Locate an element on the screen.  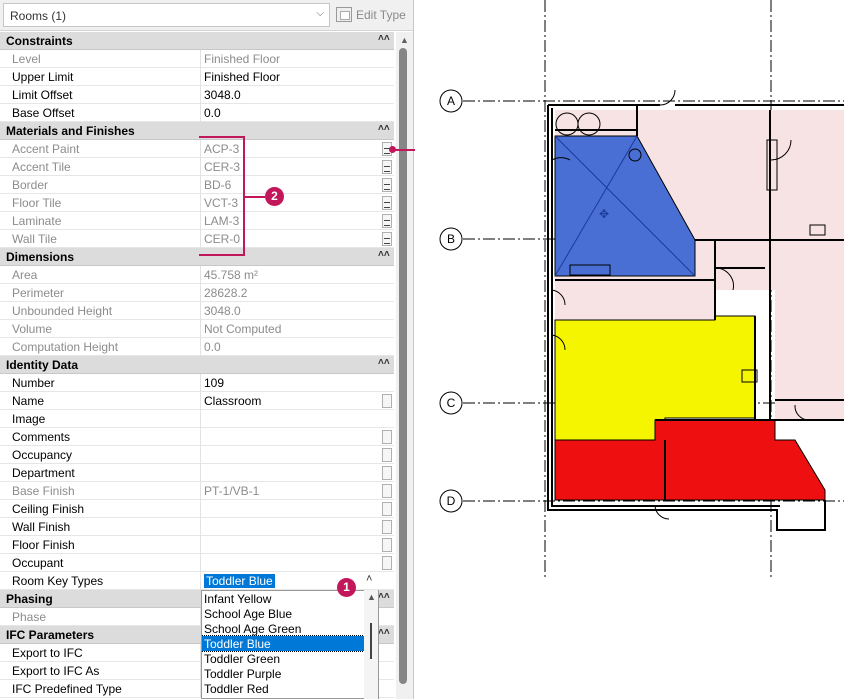
dropdown-option: Toddler Purple is located at coordinates (290, 673).